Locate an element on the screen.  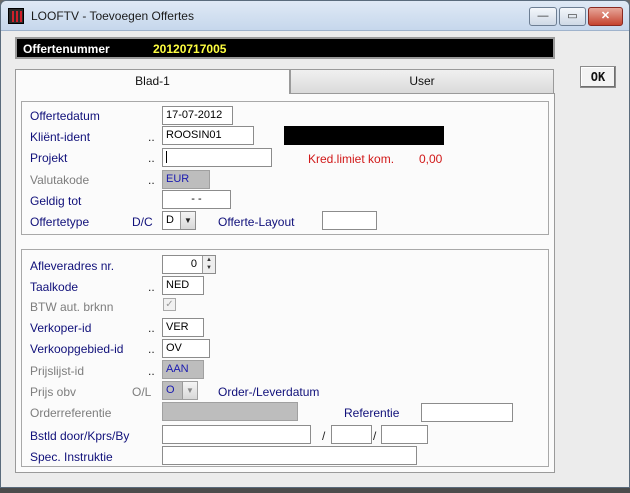
prijs-obv-description: Order-/Leverdatum is located at coordinates (269, 392).